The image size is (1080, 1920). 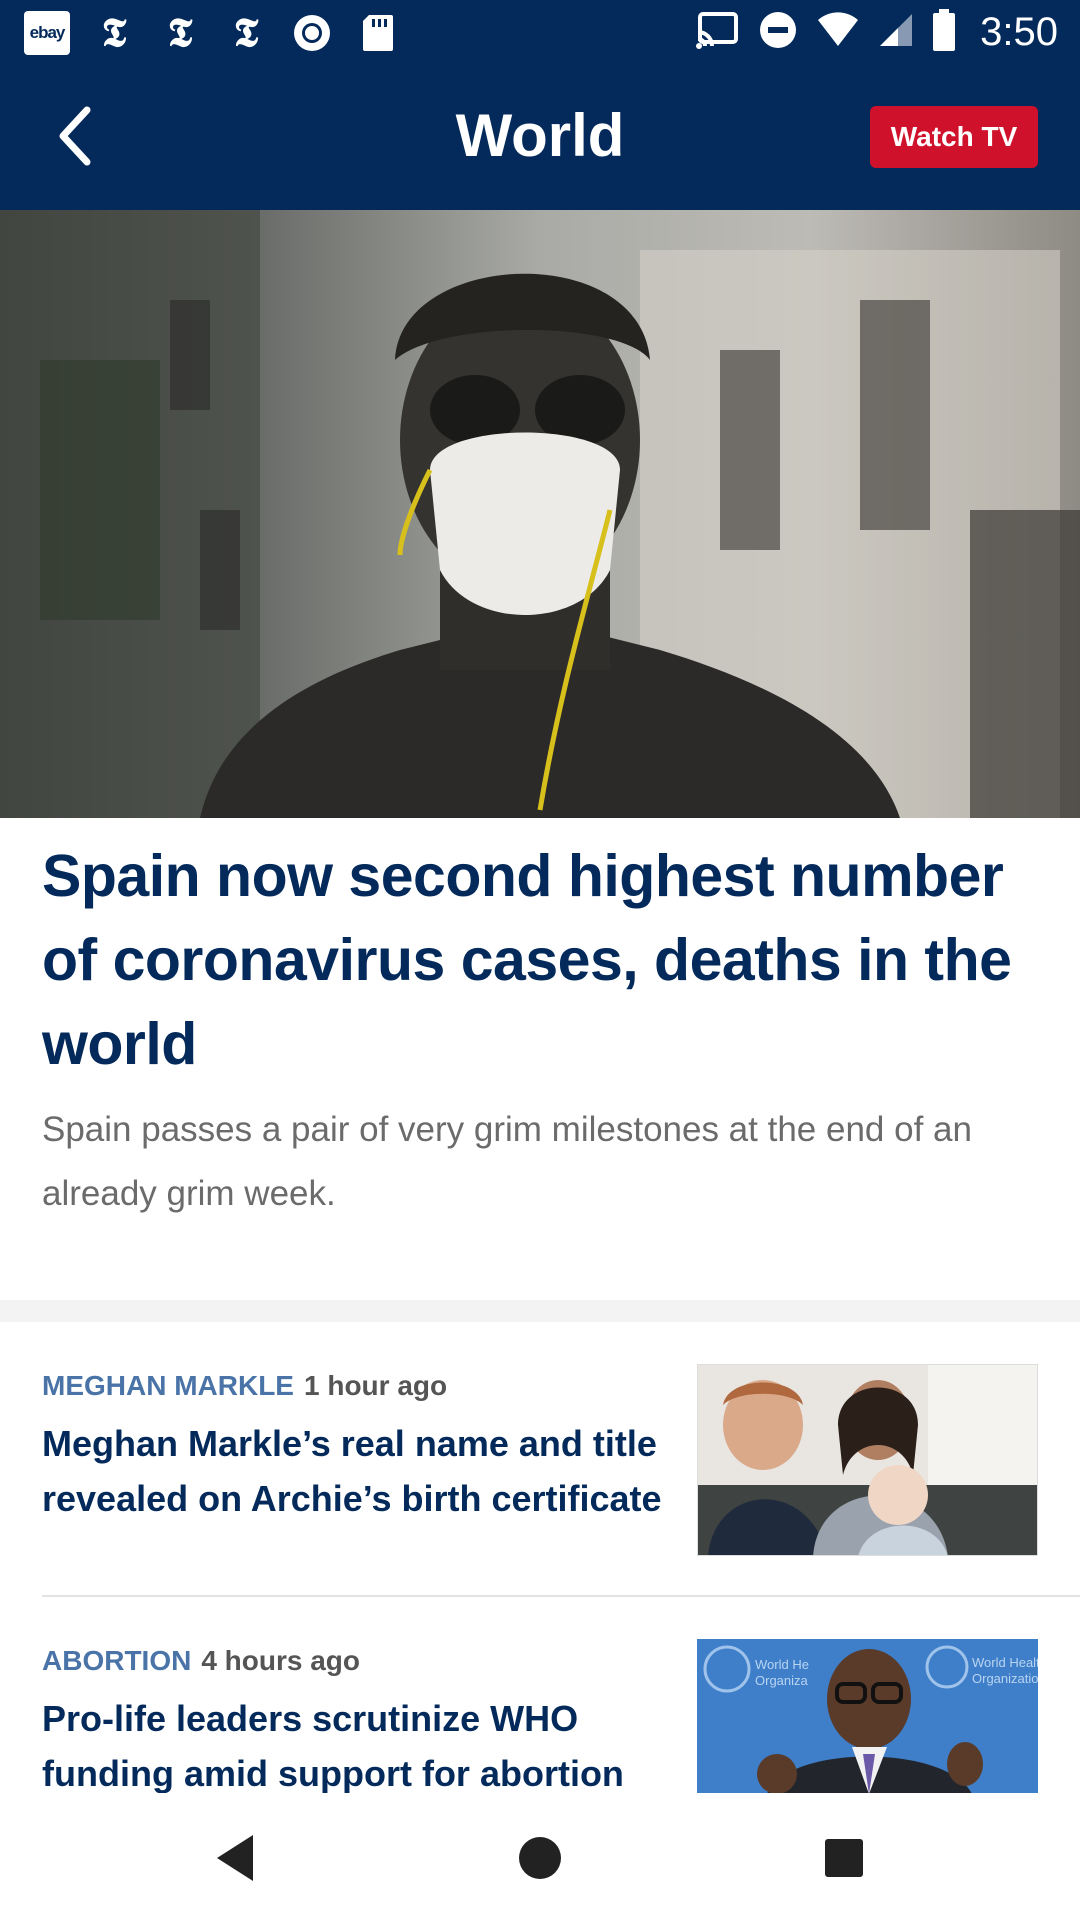 I want to click on nav-back-button, so click(x=235, y=1858).